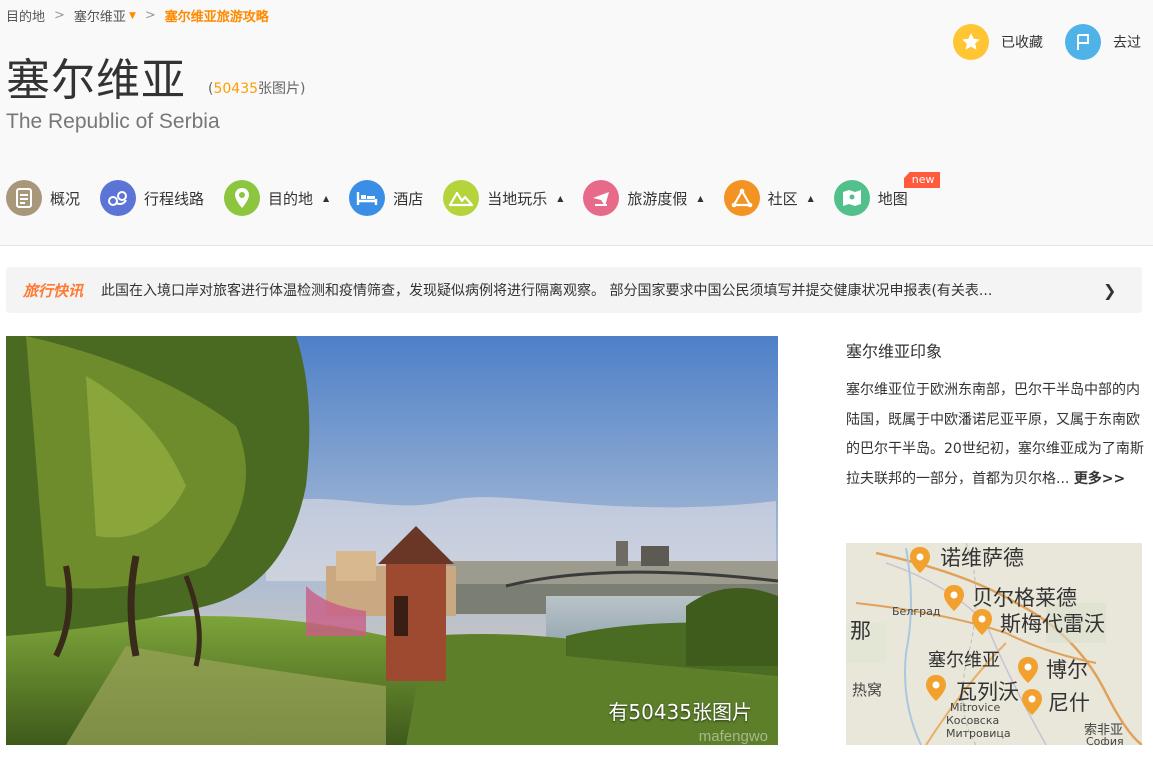 The width and height of the screenshot is (1153, 767). What do you see at coordinates (964, 660) in the screenshot?
I see `map-country-label: 塞尔维亚` at bounding box center [964, 660].